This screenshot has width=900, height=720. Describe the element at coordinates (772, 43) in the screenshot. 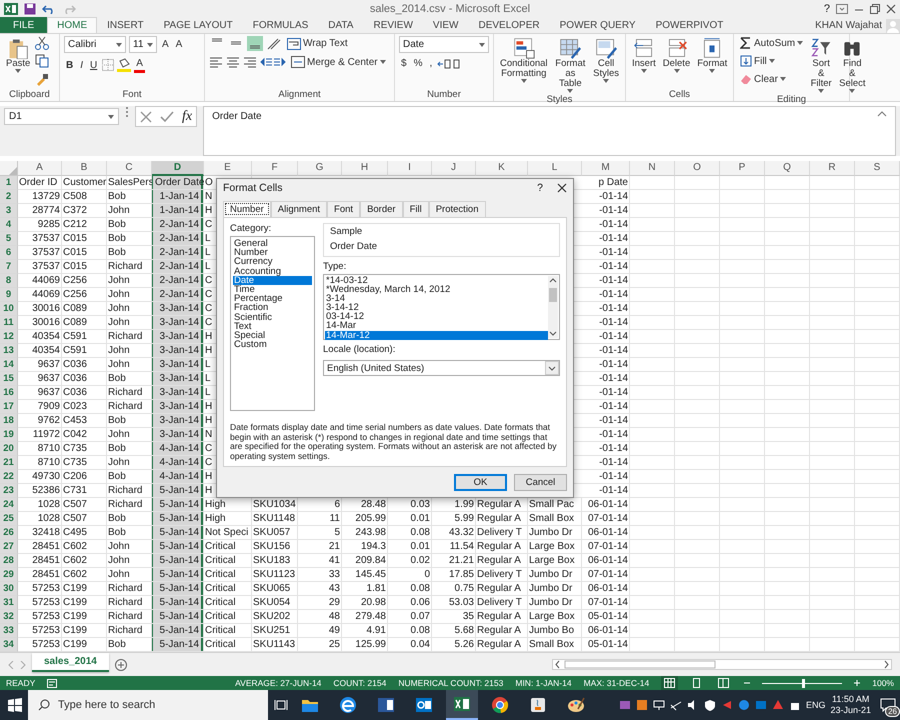

I see `sum-button: AutoSum` at that location.